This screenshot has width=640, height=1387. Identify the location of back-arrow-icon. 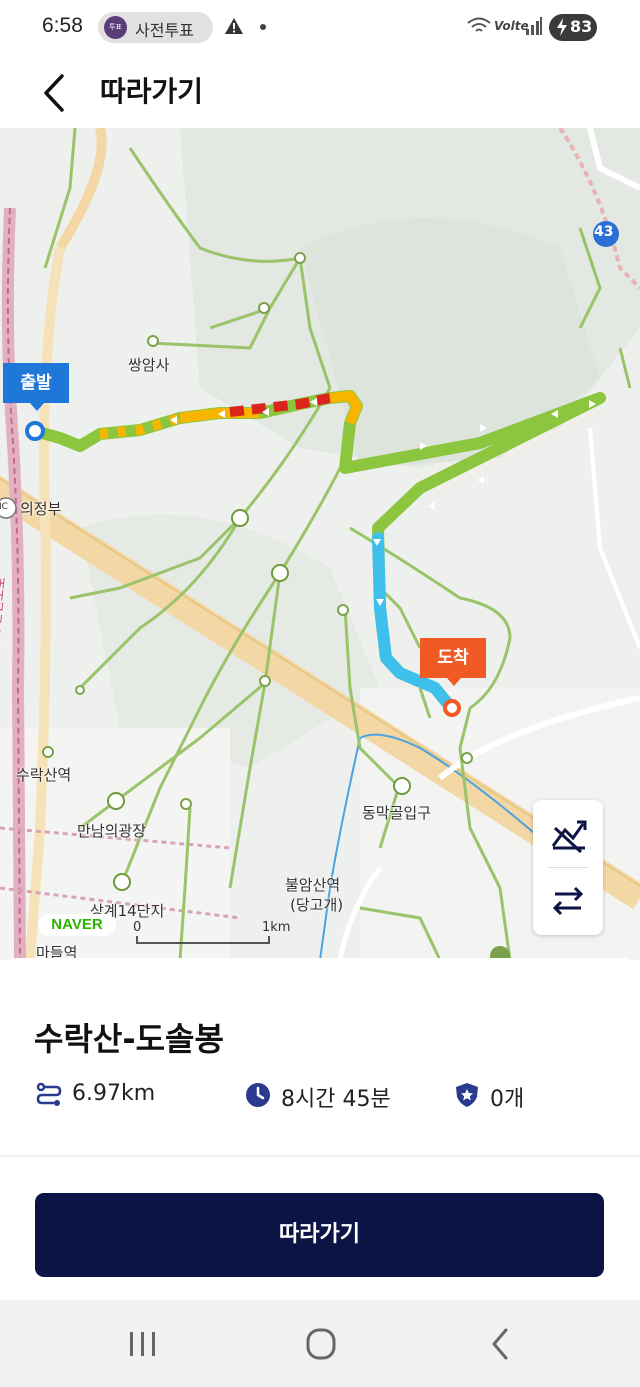
(54, 93).